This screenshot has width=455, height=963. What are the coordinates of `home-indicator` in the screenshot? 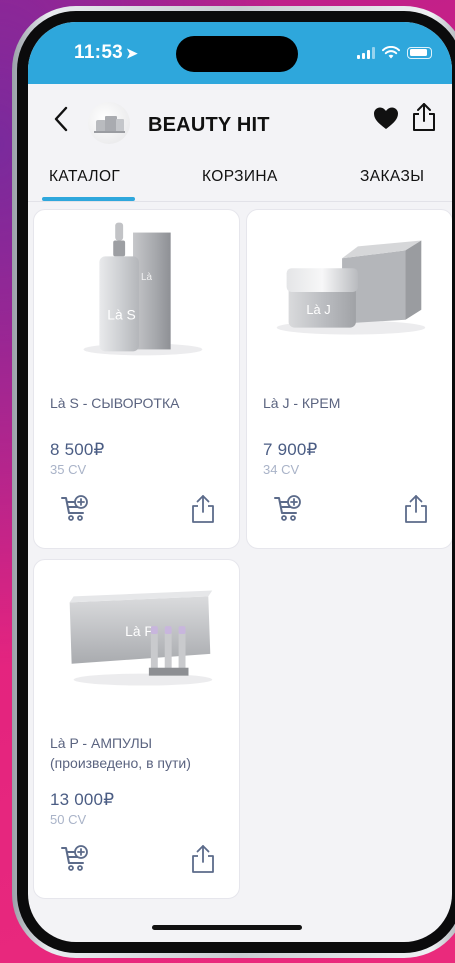 It's located at (227, 927).